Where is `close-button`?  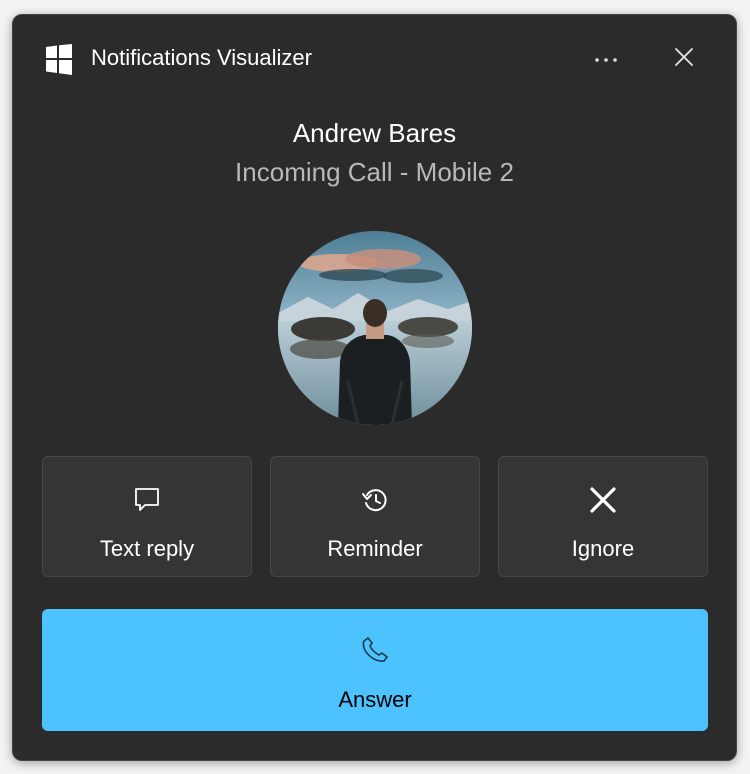
close-button is located at coordinates (684, 59).